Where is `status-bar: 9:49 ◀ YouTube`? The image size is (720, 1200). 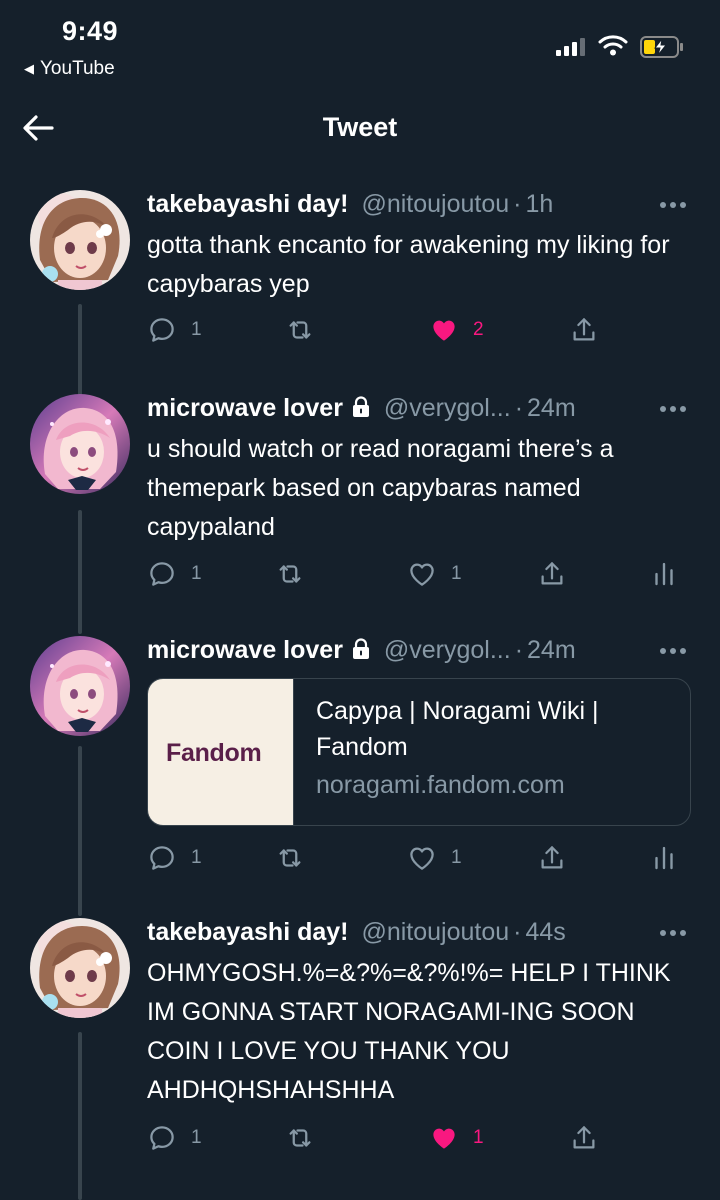 status-bar: 9:49 ◀ YouTube is located at coordinates (360, 46).